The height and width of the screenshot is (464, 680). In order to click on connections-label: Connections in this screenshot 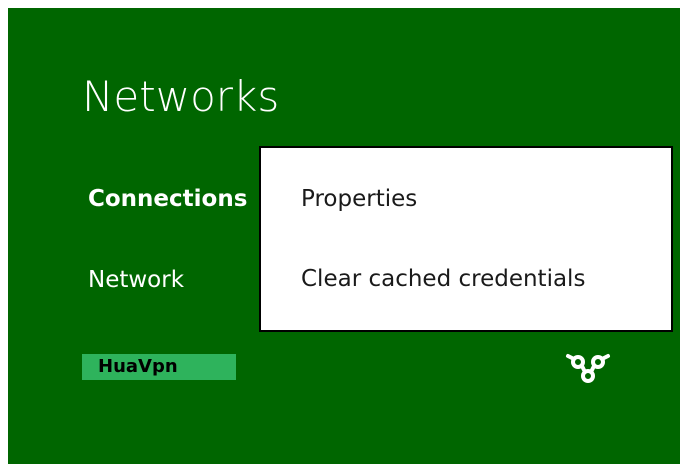, I will do `click(168, 199)`.